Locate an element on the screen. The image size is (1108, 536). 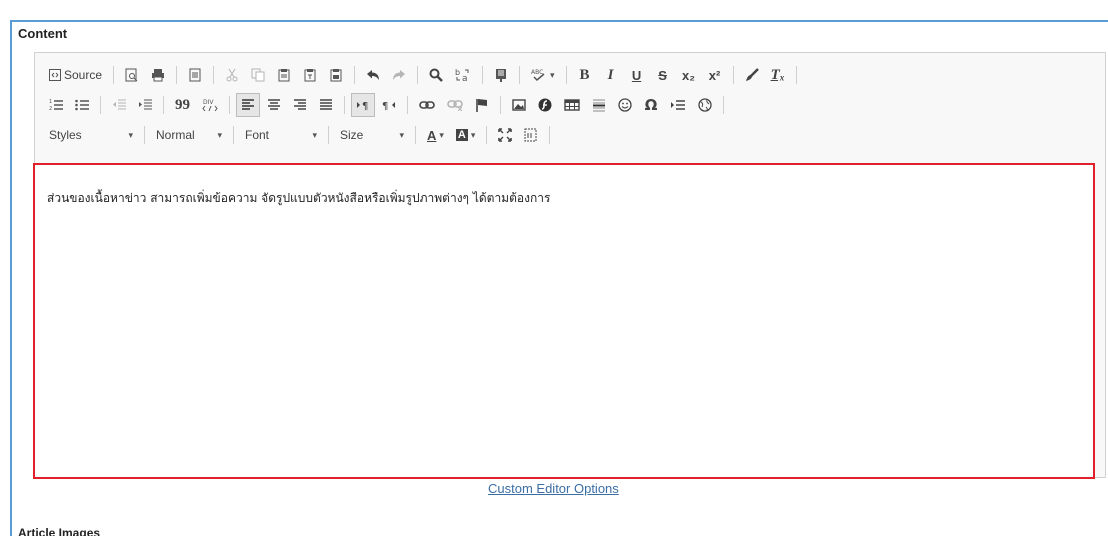
text-color-label: A is located at coordinates (432, 135).